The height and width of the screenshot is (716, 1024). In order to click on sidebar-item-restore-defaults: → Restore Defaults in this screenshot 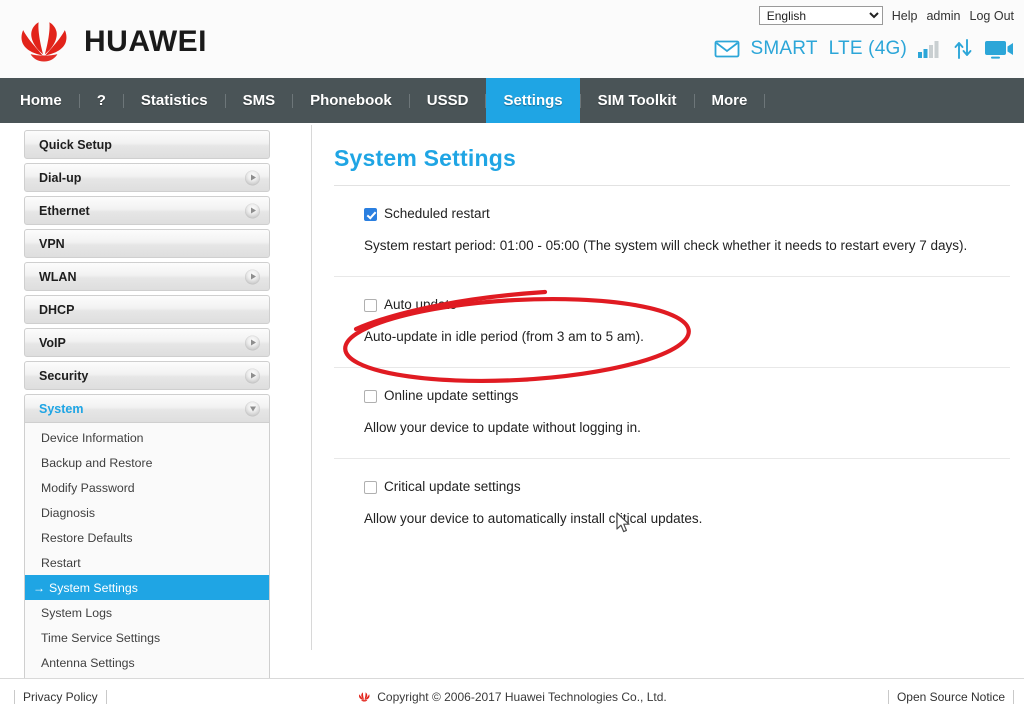, I will do `click(147, 537)`.